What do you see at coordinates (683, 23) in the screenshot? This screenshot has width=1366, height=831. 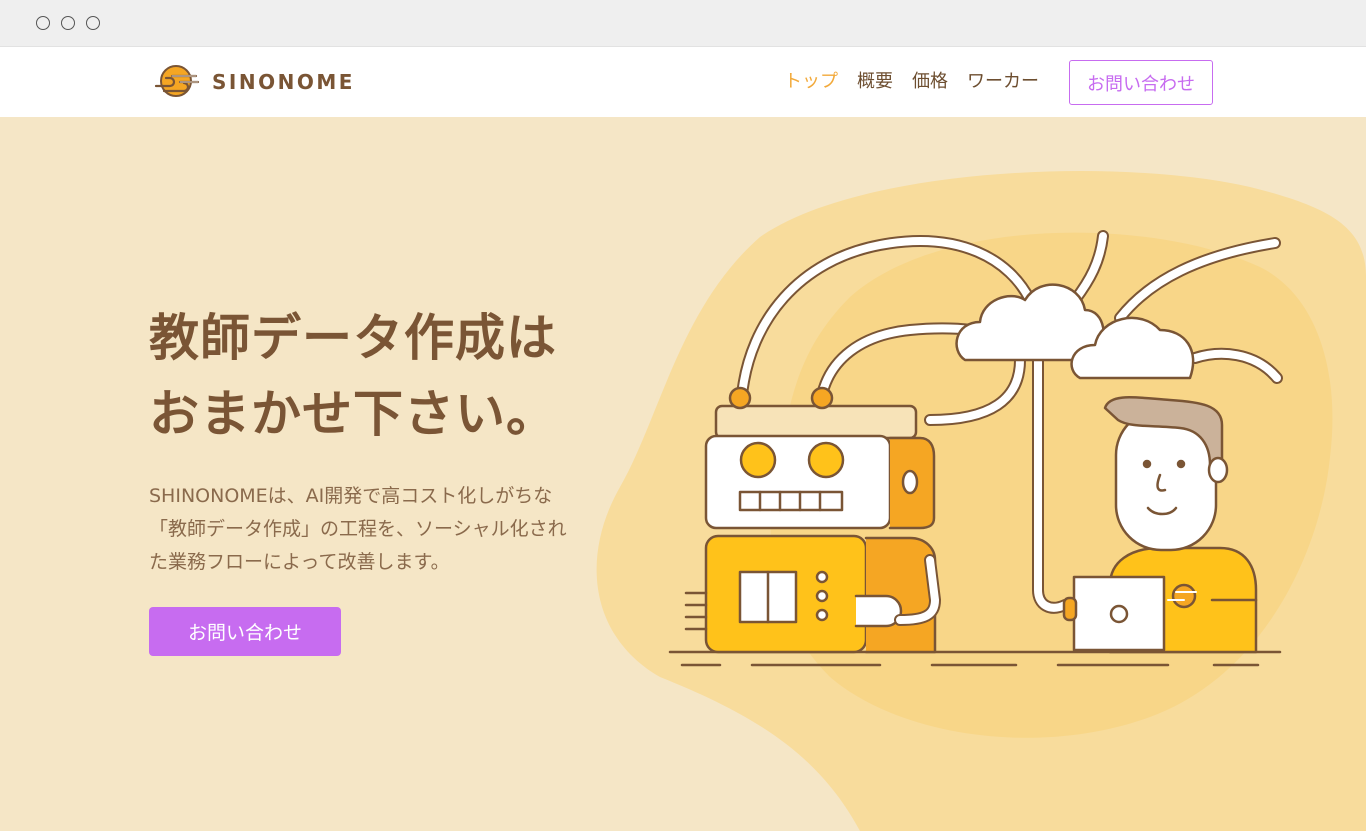 I see `browser-chrome` at bounding box center [683, 23].